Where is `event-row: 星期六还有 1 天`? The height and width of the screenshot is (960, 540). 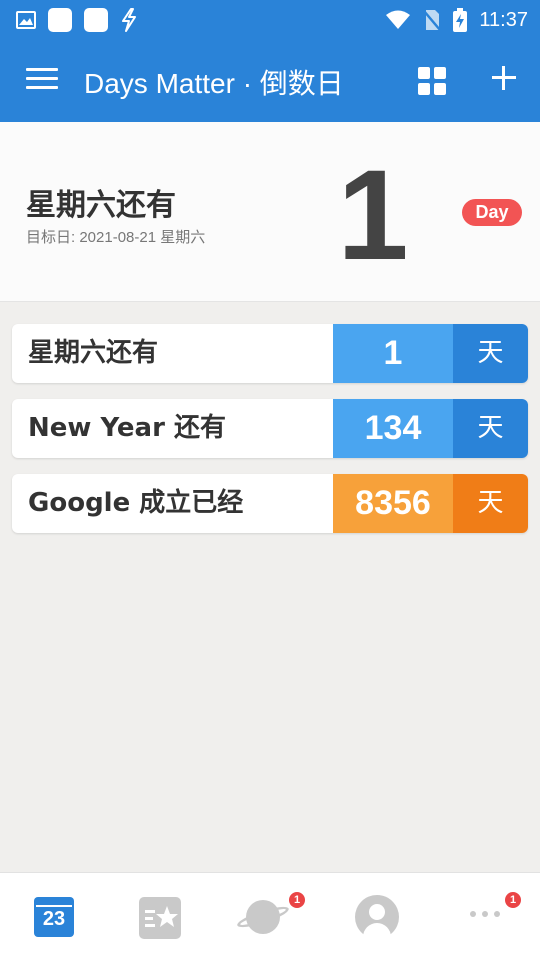
event-row: 星期六还有 1 天 is located at coordinates (270, 353).